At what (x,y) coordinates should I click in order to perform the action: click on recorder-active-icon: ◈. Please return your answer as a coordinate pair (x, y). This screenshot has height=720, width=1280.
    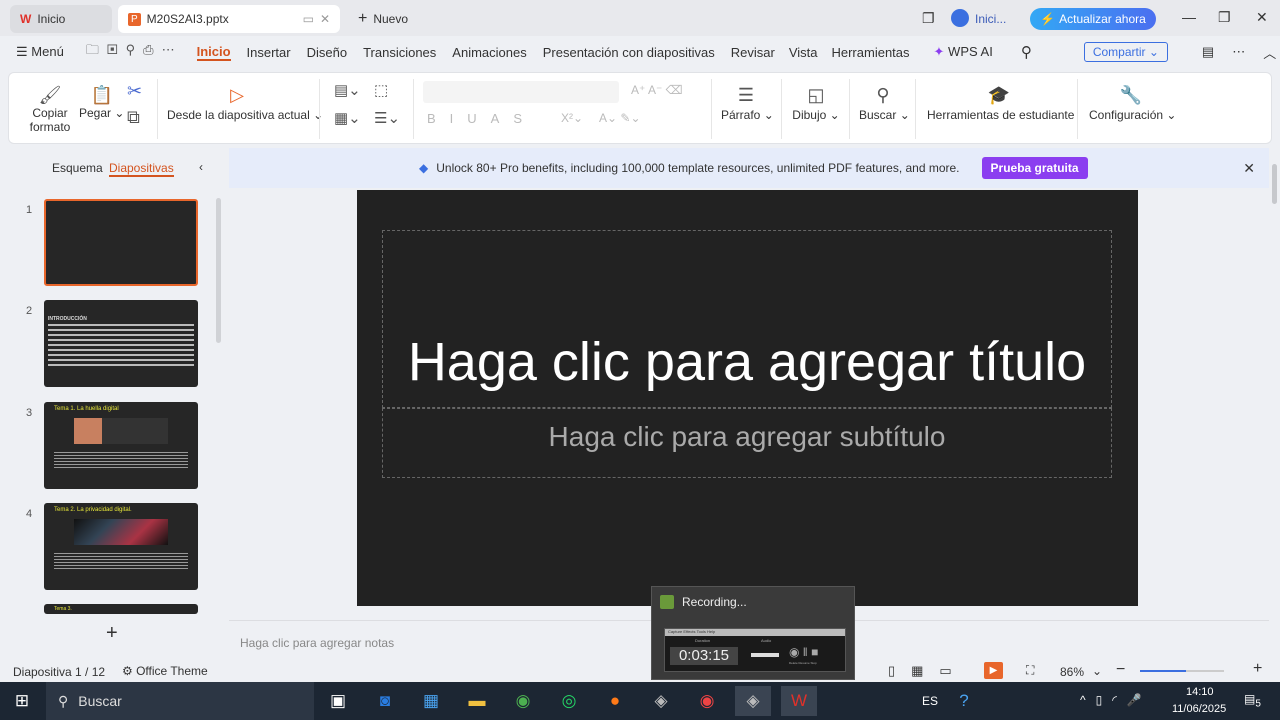
    Looking at the image, I should click on (753, 701).